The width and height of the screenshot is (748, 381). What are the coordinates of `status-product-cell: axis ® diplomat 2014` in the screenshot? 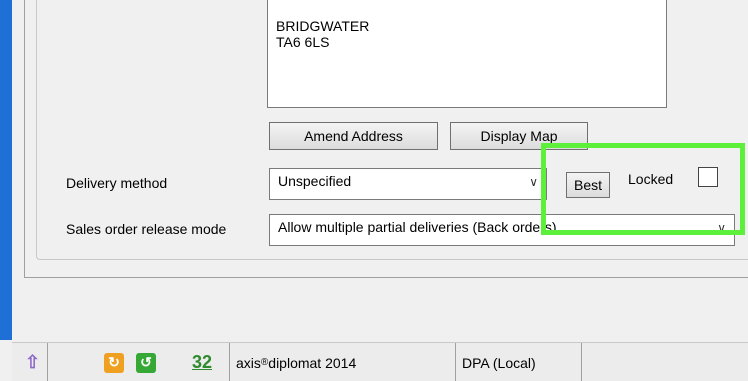 It's located at (309, 362).